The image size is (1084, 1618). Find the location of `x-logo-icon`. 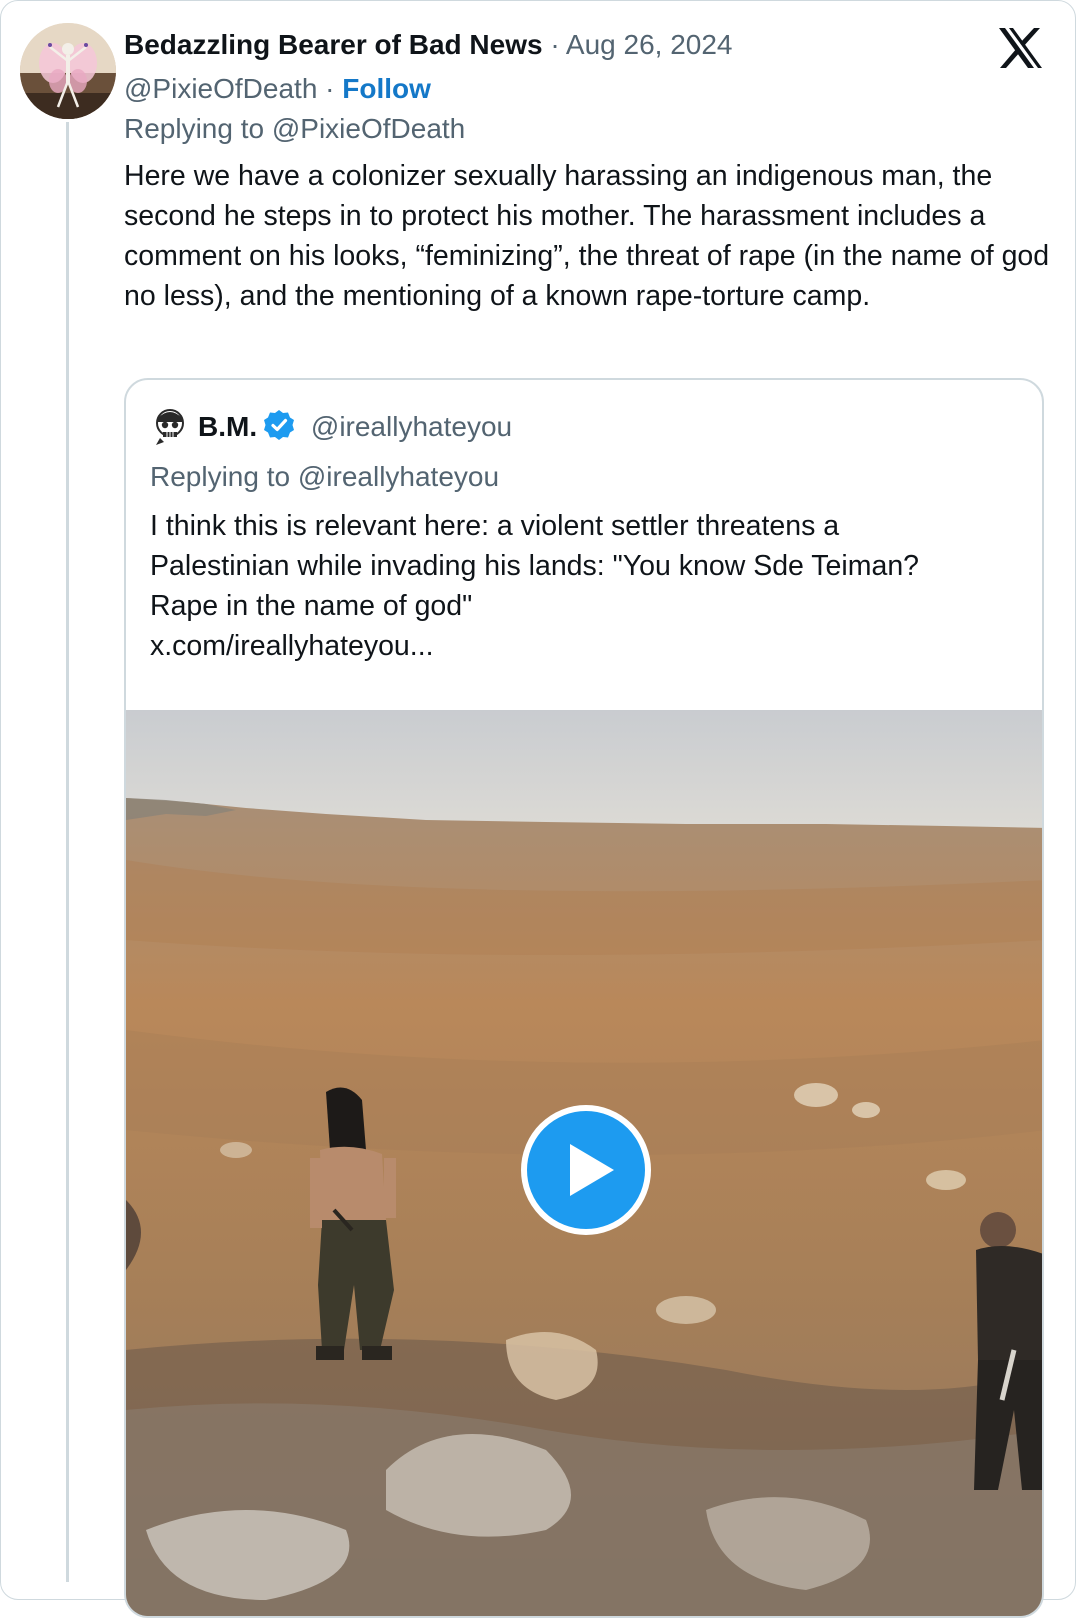

x-logo-icon is located at coordinates (1020, 48).